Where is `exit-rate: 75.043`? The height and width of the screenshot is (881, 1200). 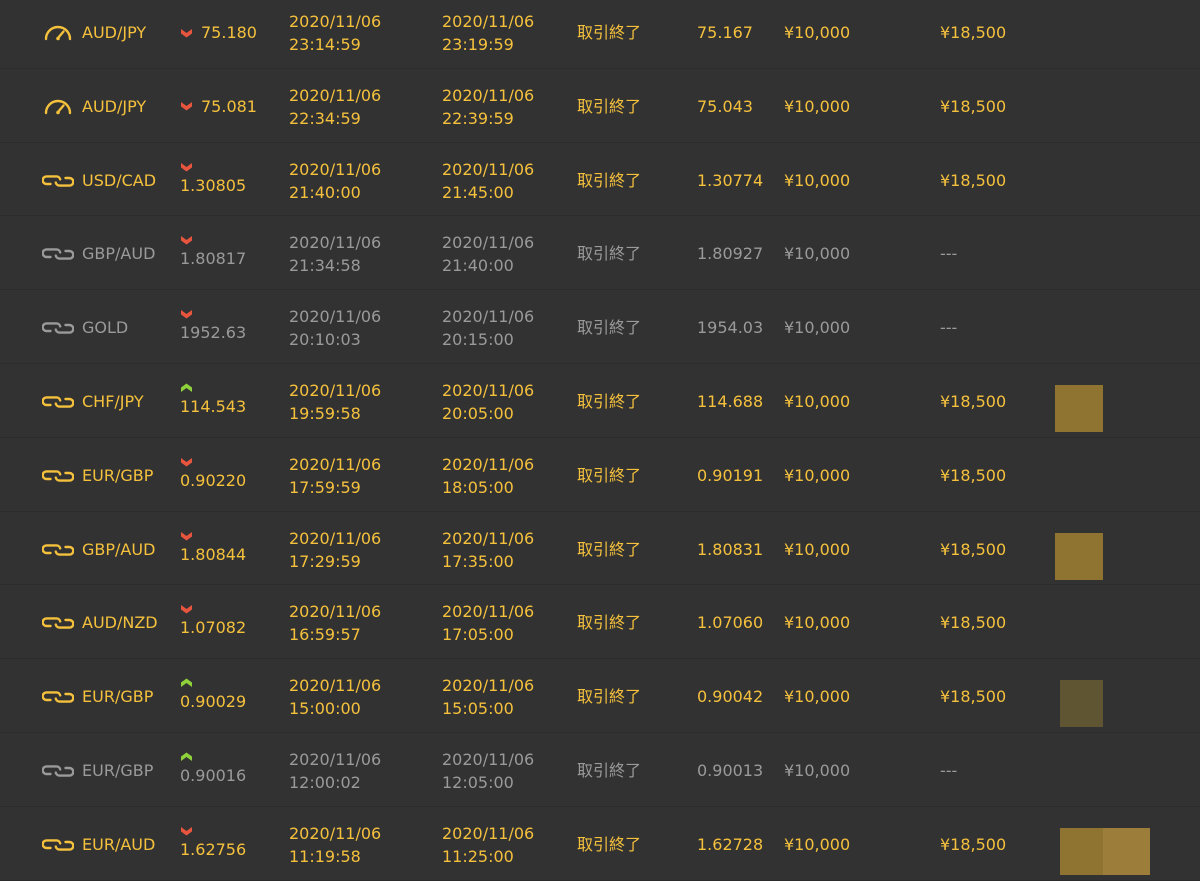 exit-rate: 75.043 is located at coordinates (725, 106).